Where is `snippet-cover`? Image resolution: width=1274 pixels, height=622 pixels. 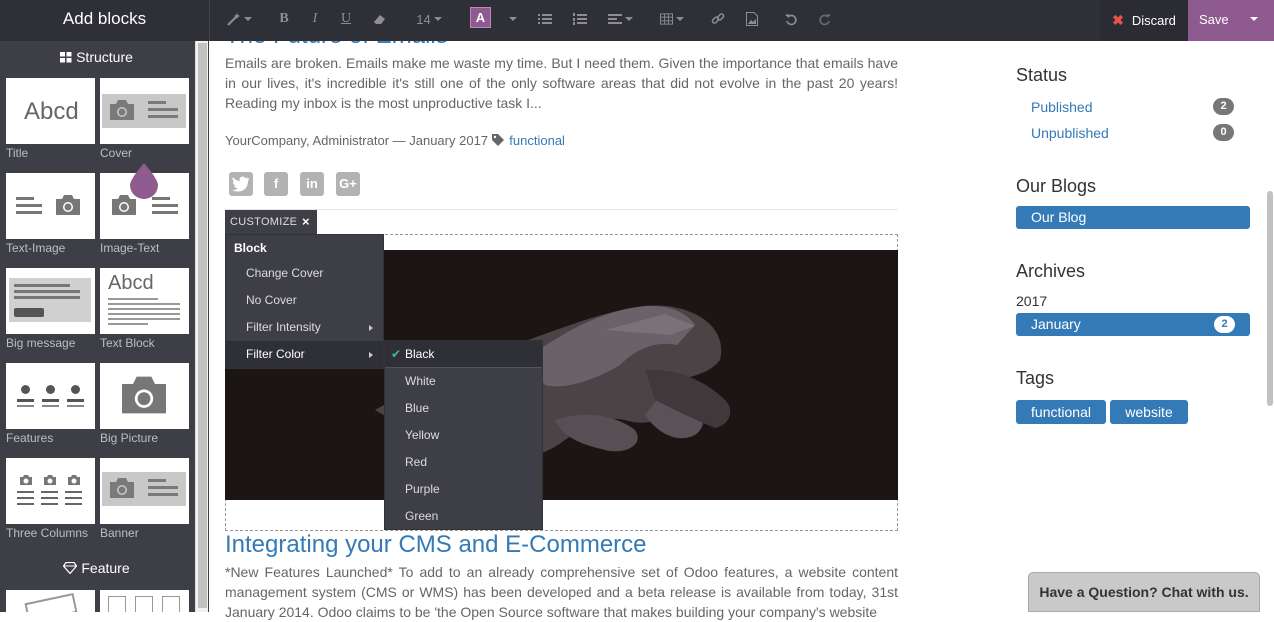
snippet-cover is located at coordinates (144, 111).